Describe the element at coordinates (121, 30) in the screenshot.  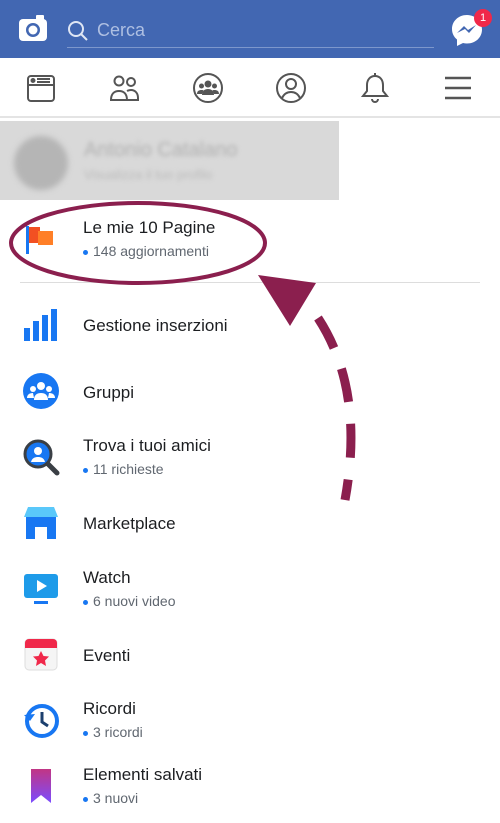
I see `search-placeholder: Cerca` at that location.